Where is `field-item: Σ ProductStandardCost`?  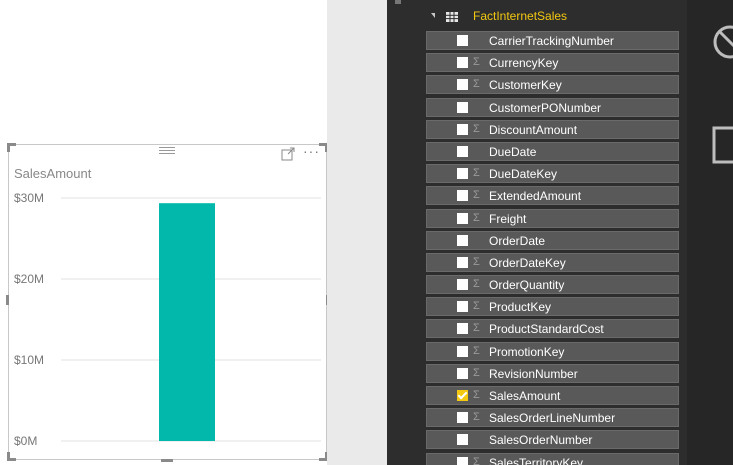
field-item: Σ ProductStandardCost is located at coordinates (552, 329).